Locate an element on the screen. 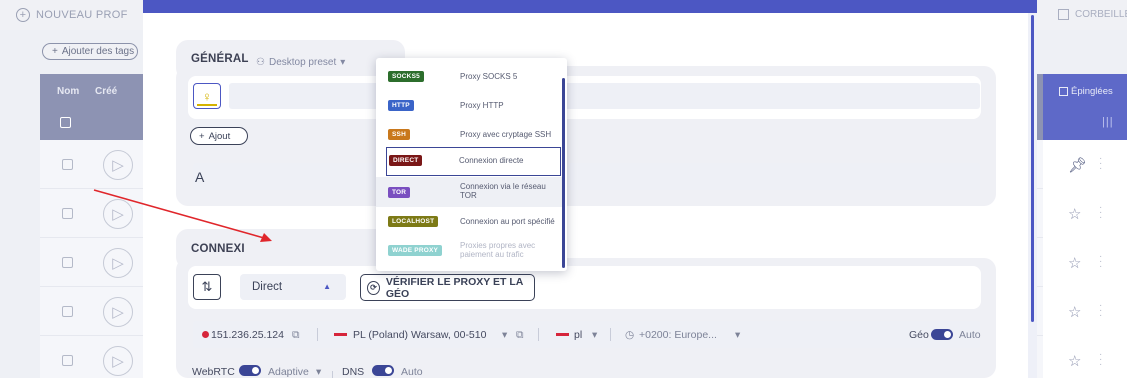 This screenshot has height=378, width=1127. annotation-arrow is located at coordinates (182, 215).